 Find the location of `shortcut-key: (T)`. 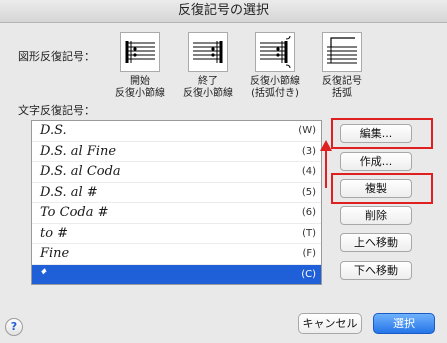

shortcut-key: (T) is located at coordinates (309, 233).